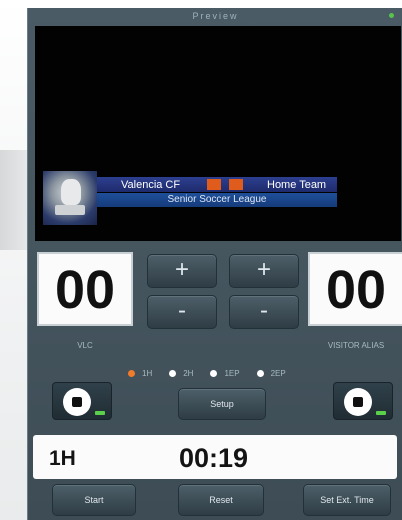 The height and width of the screenshot is (520, 402). I want to click on home-minus-button: -, so click(182, 312).